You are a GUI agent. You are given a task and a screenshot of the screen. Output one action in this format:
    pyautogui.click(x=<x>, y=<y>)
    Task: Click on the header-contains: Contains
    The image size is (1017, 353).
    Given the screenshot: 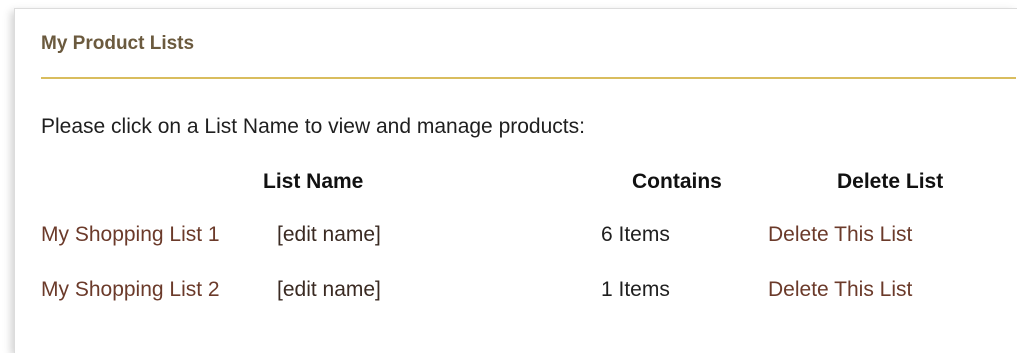 What is the action you would take?
    pyautogui.click(x=677, y=181)
    